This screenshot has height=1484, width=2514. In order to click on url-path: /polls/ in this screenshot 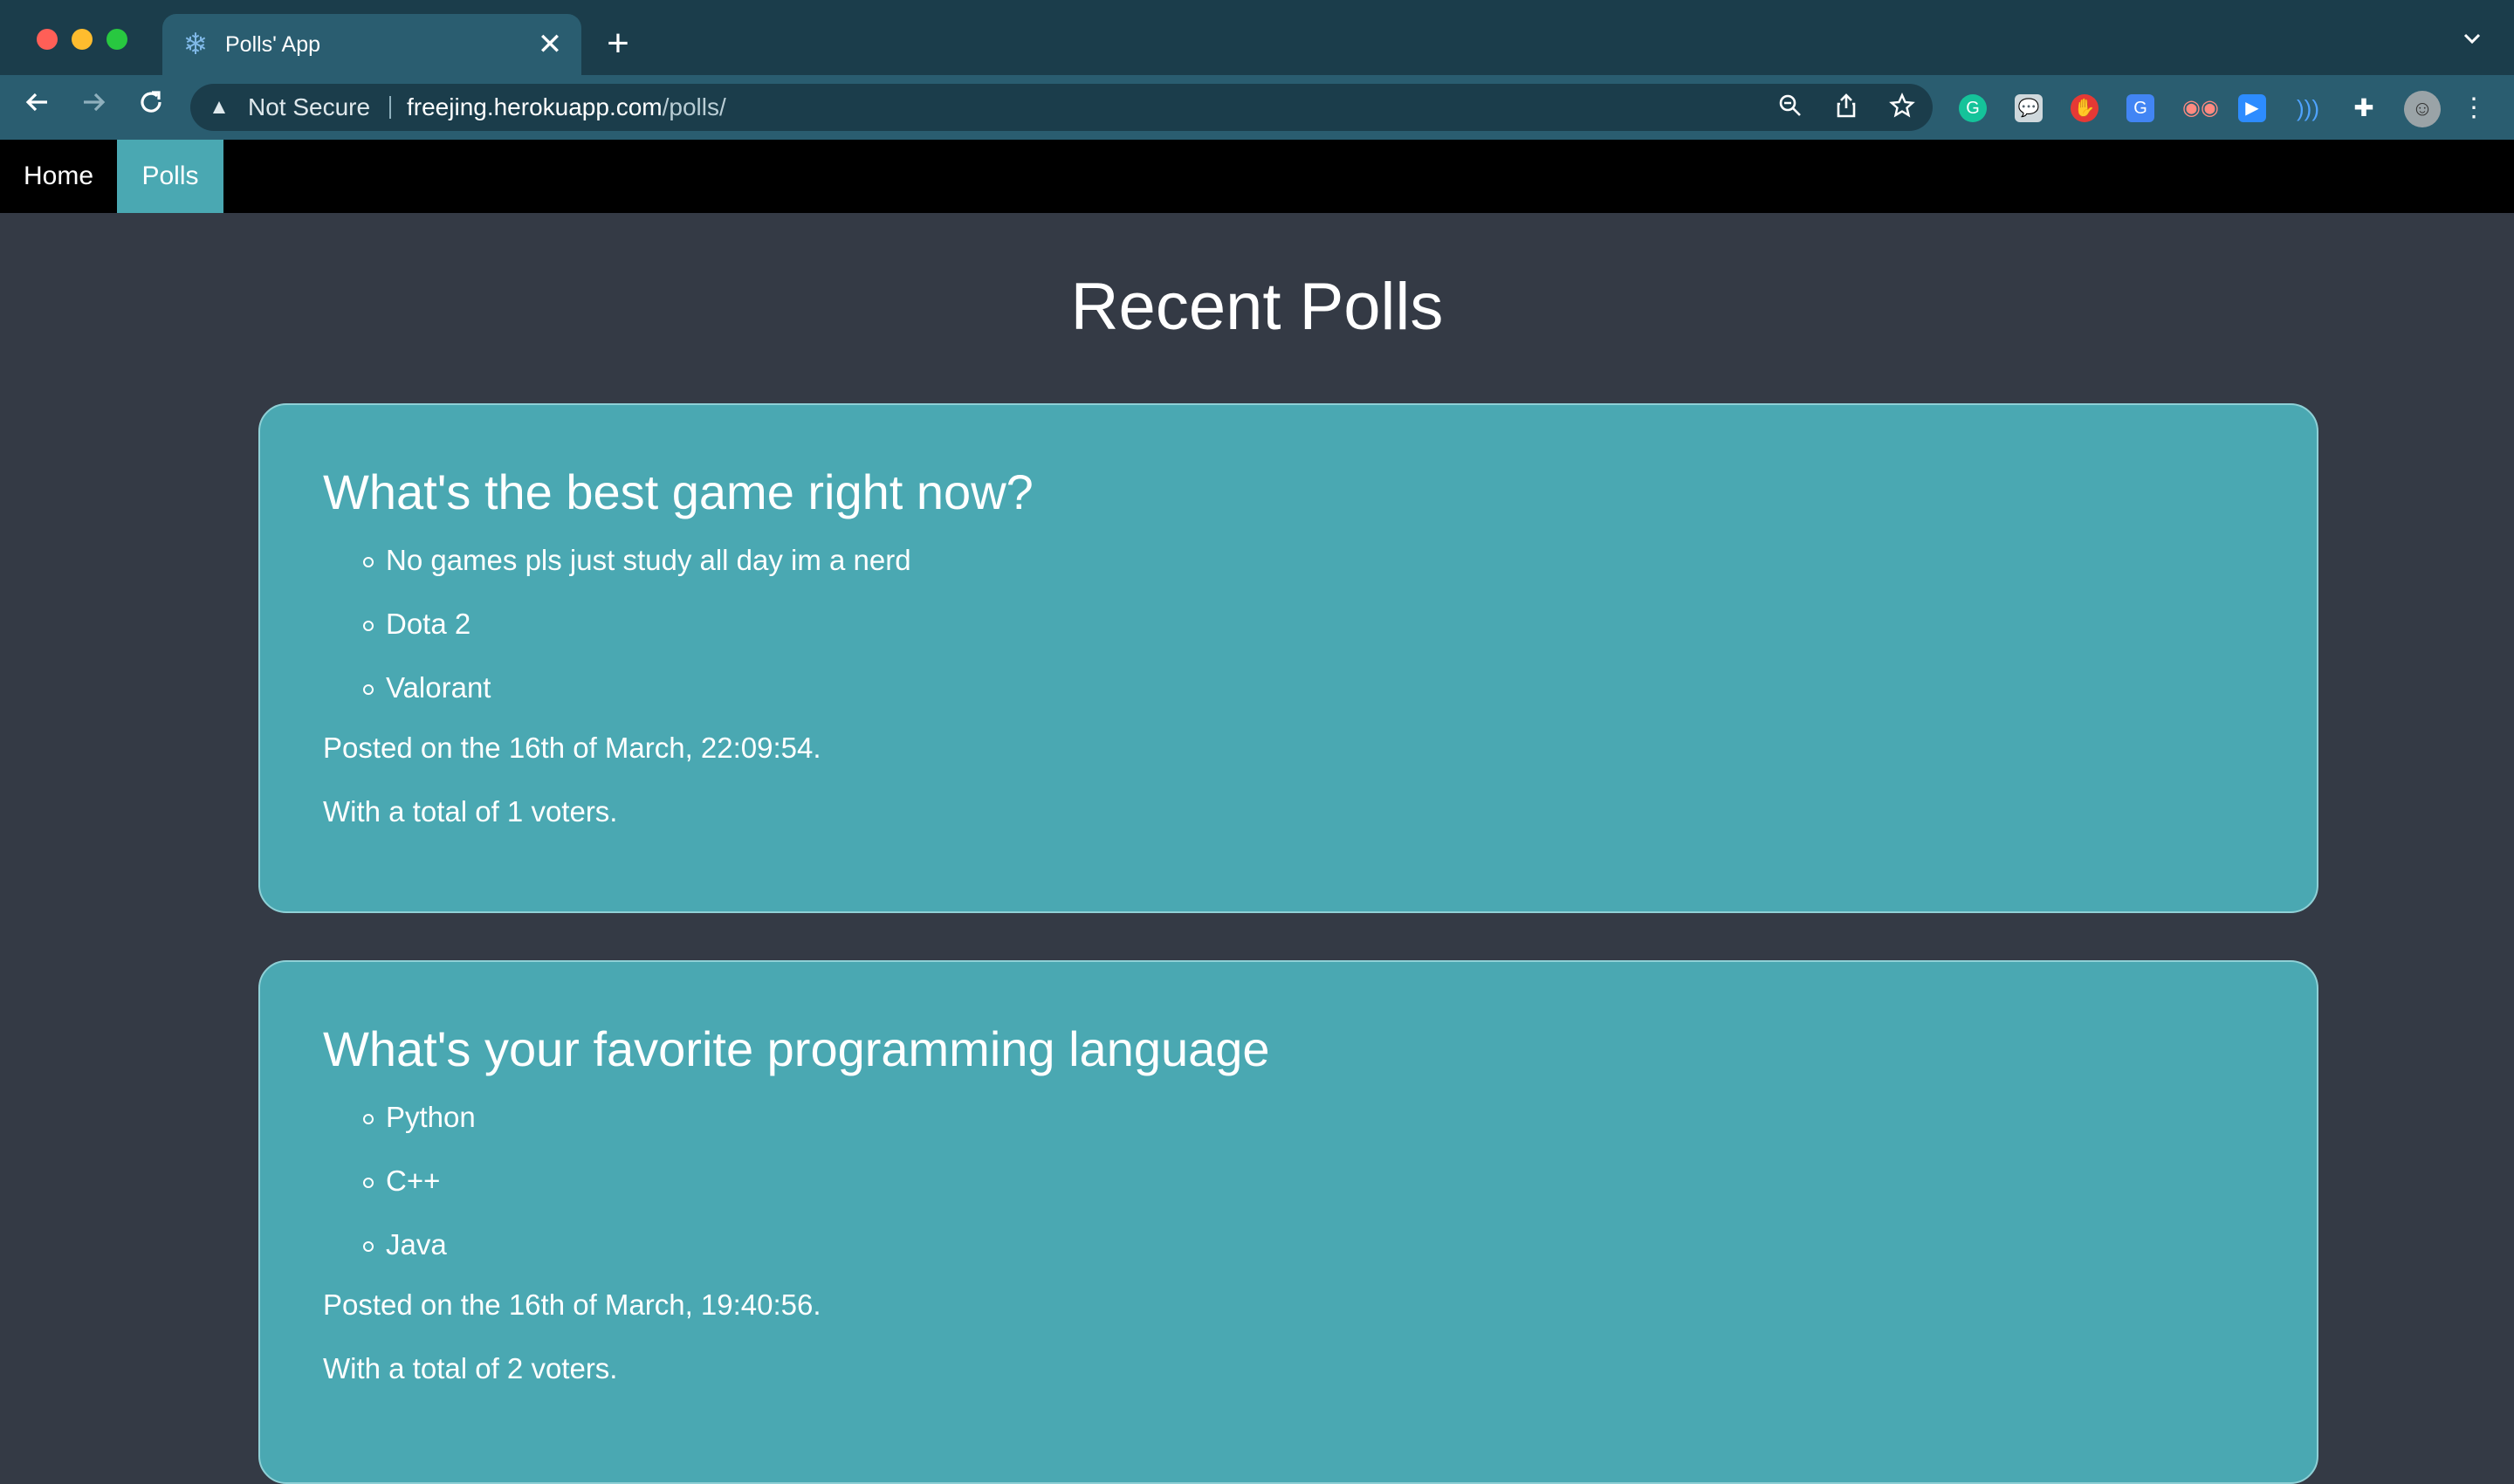, I will do `click(694, 106)`.